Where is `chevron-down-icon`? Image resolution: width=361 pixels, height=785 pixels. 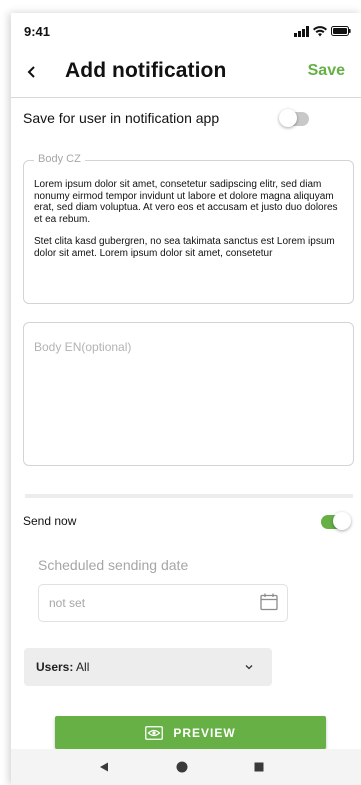 chevron-down-icon is located at coordinates (249, 667).